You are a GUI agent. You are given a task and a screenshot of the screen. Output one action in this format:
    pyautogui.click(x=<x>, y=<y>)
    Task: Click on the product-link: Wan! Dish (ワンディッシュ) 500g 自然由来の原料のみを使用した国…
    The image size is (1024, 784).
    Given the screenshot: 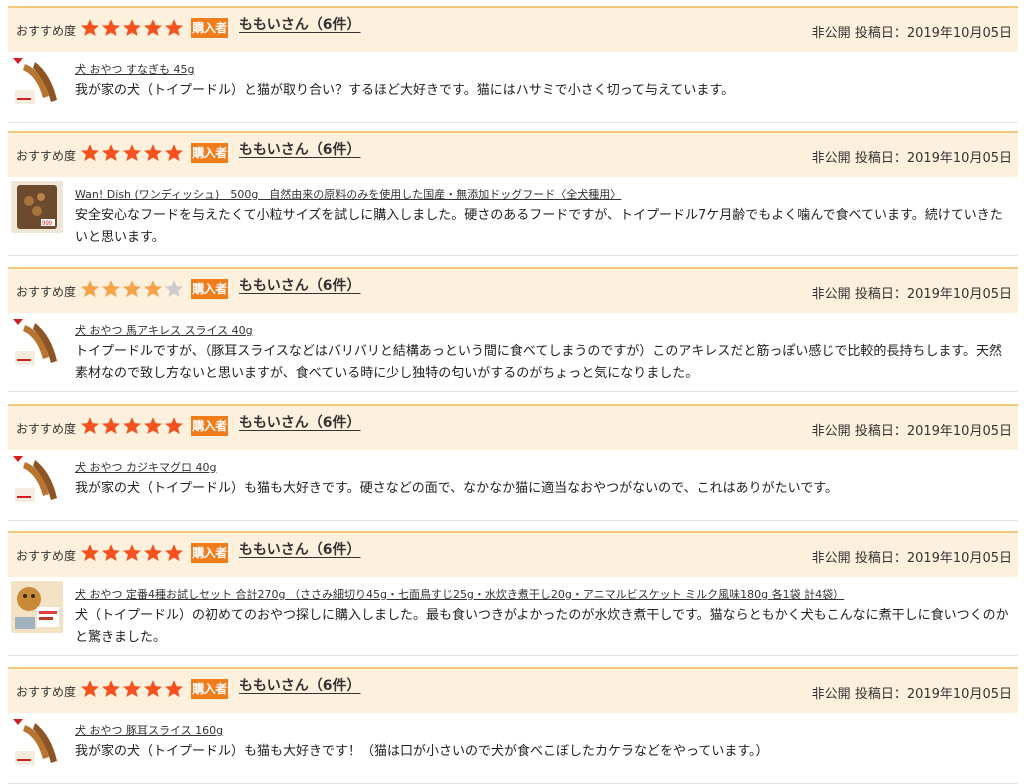 What is the action you would take?
    pyautogui.click(x=348, y=195)
    